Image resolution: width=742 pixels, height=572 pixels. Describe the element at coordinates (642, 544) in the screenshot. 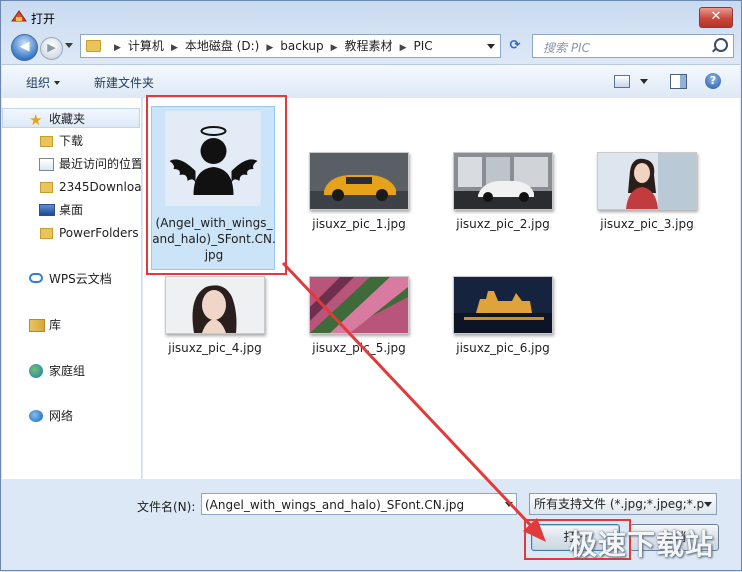

I see `watermark-text: 极速下载站` at that location.